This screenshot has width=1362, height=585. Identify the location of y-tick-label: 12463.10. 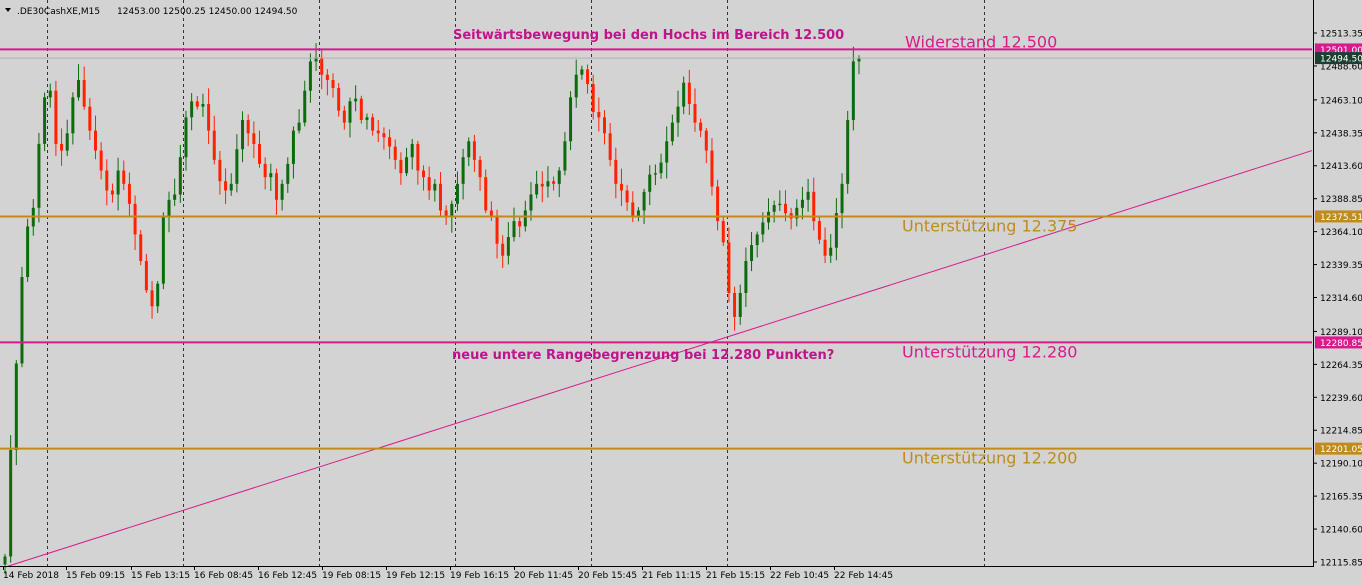
(1341, 101).